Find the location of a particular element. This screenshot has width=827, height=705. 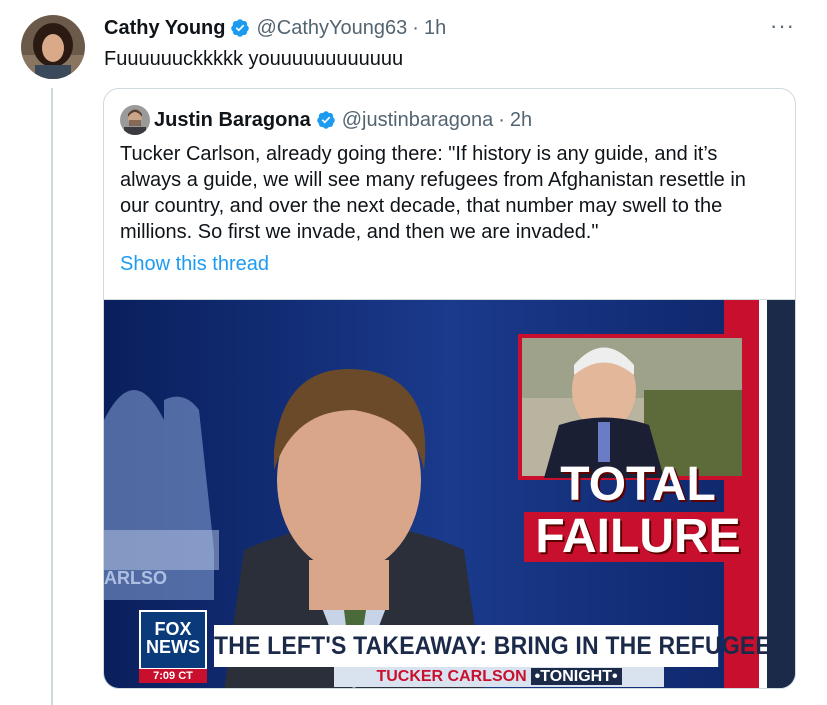

tweet-header: Cathy Young @CathyYoung63 · 1h is located at coordinates (275, 28).